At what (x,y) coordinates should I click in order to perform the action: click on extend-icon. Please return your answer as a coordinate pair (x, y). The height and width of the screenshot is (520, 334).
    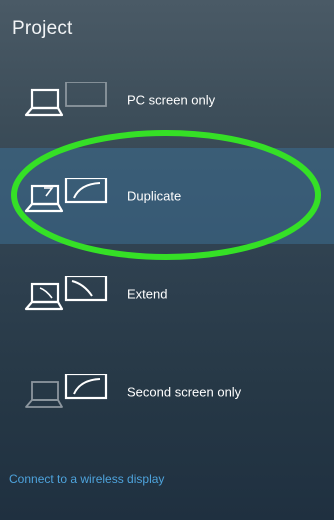
    Looking at the image, I should click on (67, 297).